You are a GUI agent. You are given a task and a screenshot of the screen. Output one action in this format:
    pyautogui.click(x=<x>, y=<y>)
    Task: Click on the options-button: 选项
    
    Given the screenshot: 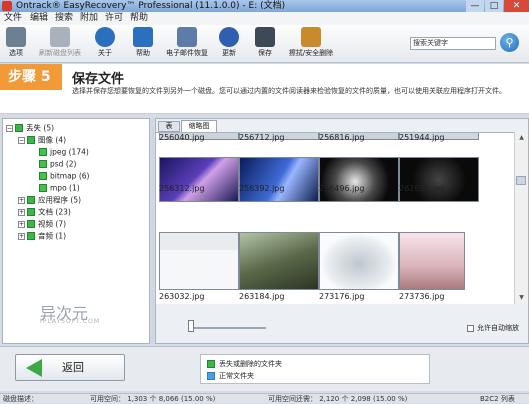 What is the action you would take?
    pyautogui.click(x=16, y=42)
    